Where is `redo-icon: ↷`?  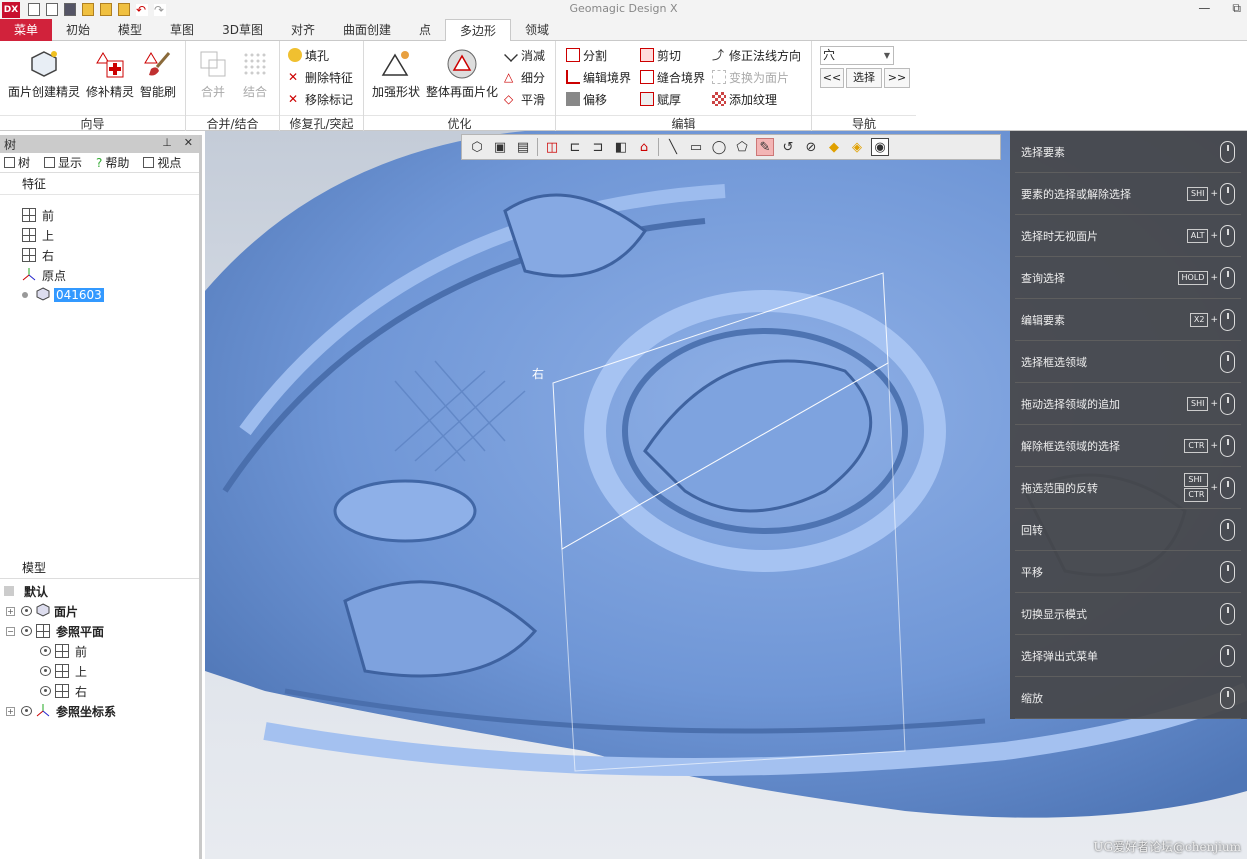
redo-icon: ↷ is located at coordinates (160, 9).